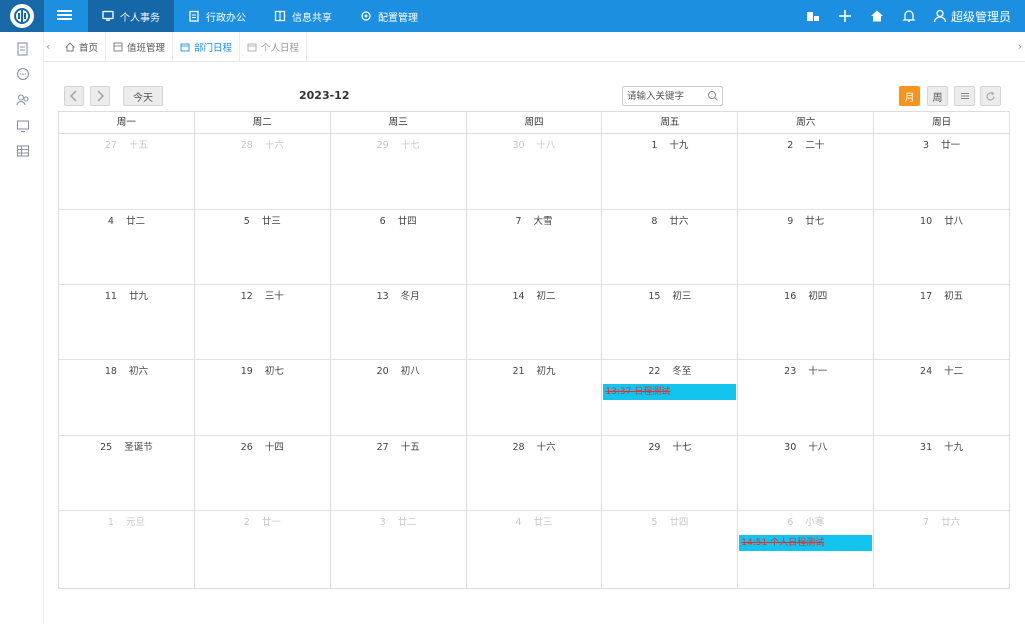 This screenshot has height=624, width=1025. I want to click on day-label: 20 初八, so click(398, 370).